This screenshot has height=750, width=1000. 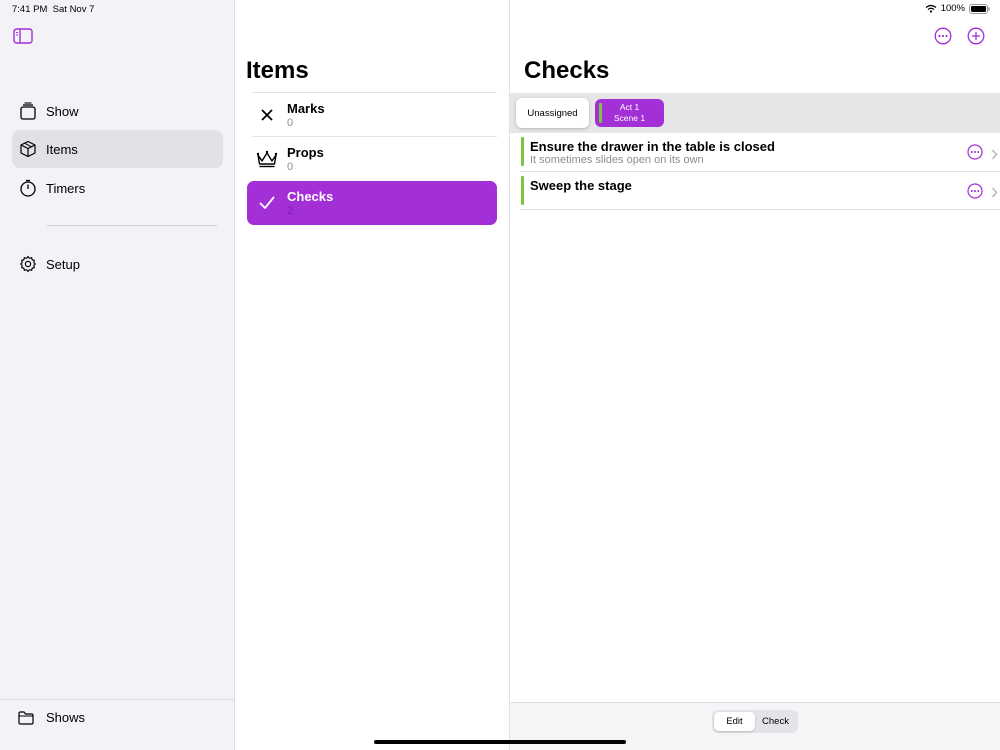 What do you see at coordinates (117, 111) in the screenshot?
I see `sidebar-item-show: Show` at bounding box center [117, 111].